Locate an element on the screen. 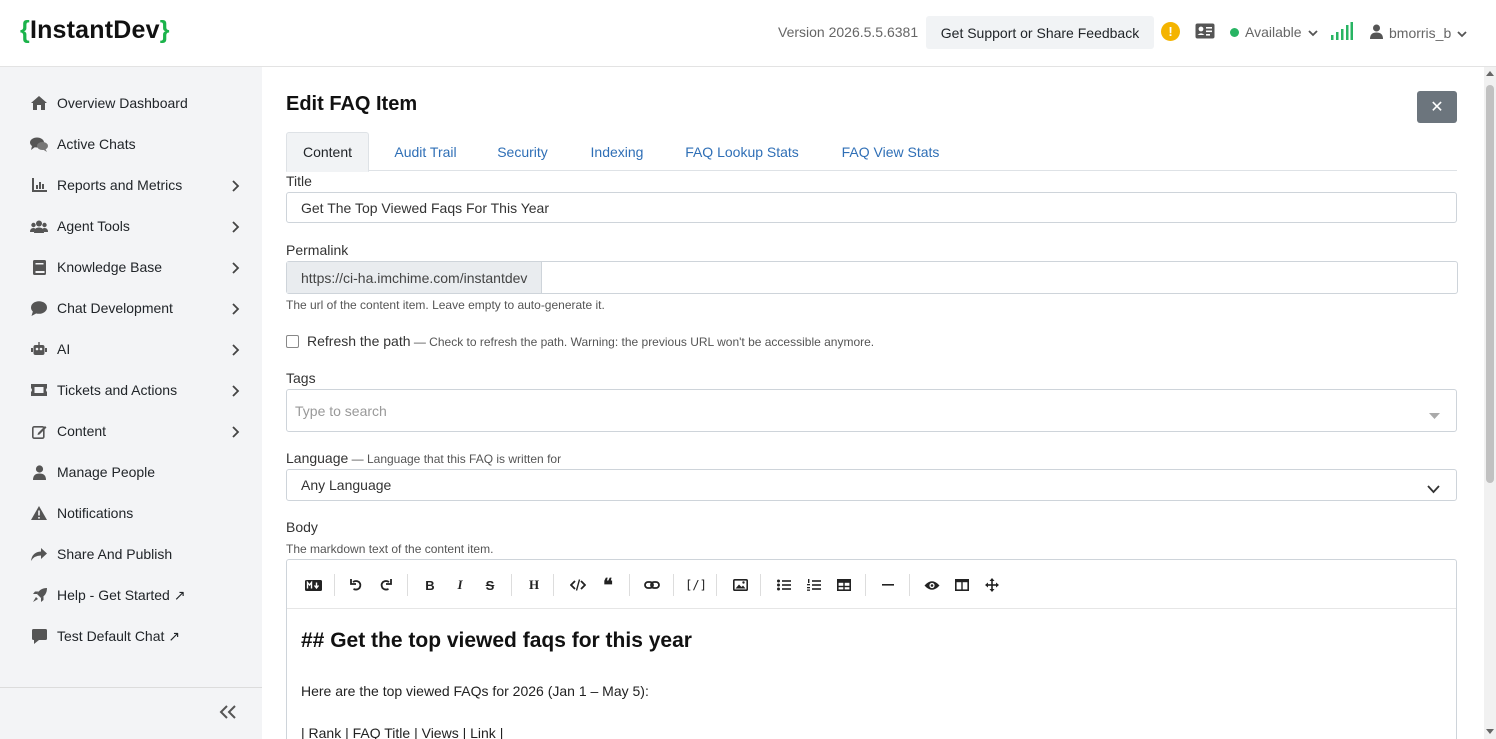 The width and height of the screenshot is (1496, 739). chat-bubble-icon is located at coordinates (39, 636).